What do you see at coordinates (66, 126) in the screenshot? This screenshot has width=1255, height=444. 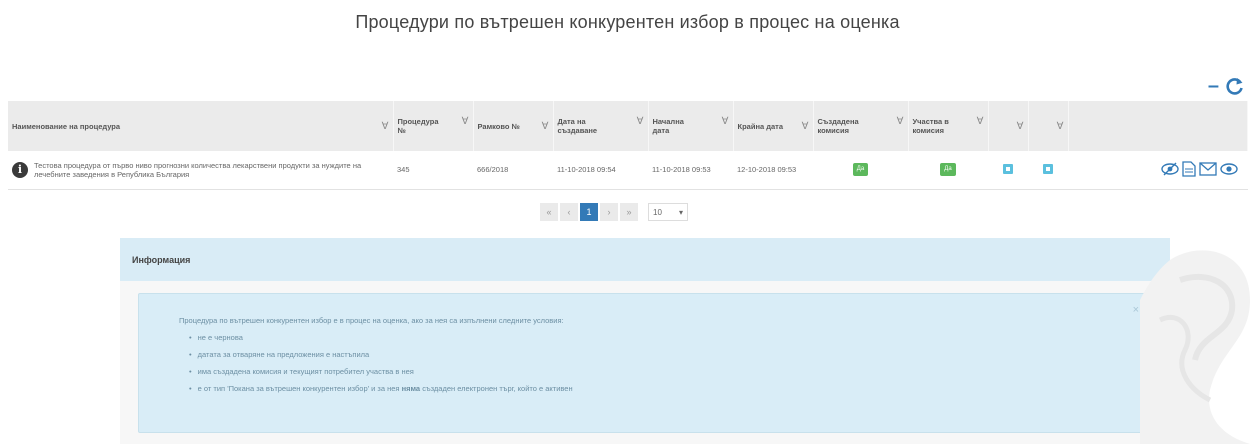 I see `column-label: Наименование на процедура` at bounding box center [66, 126].